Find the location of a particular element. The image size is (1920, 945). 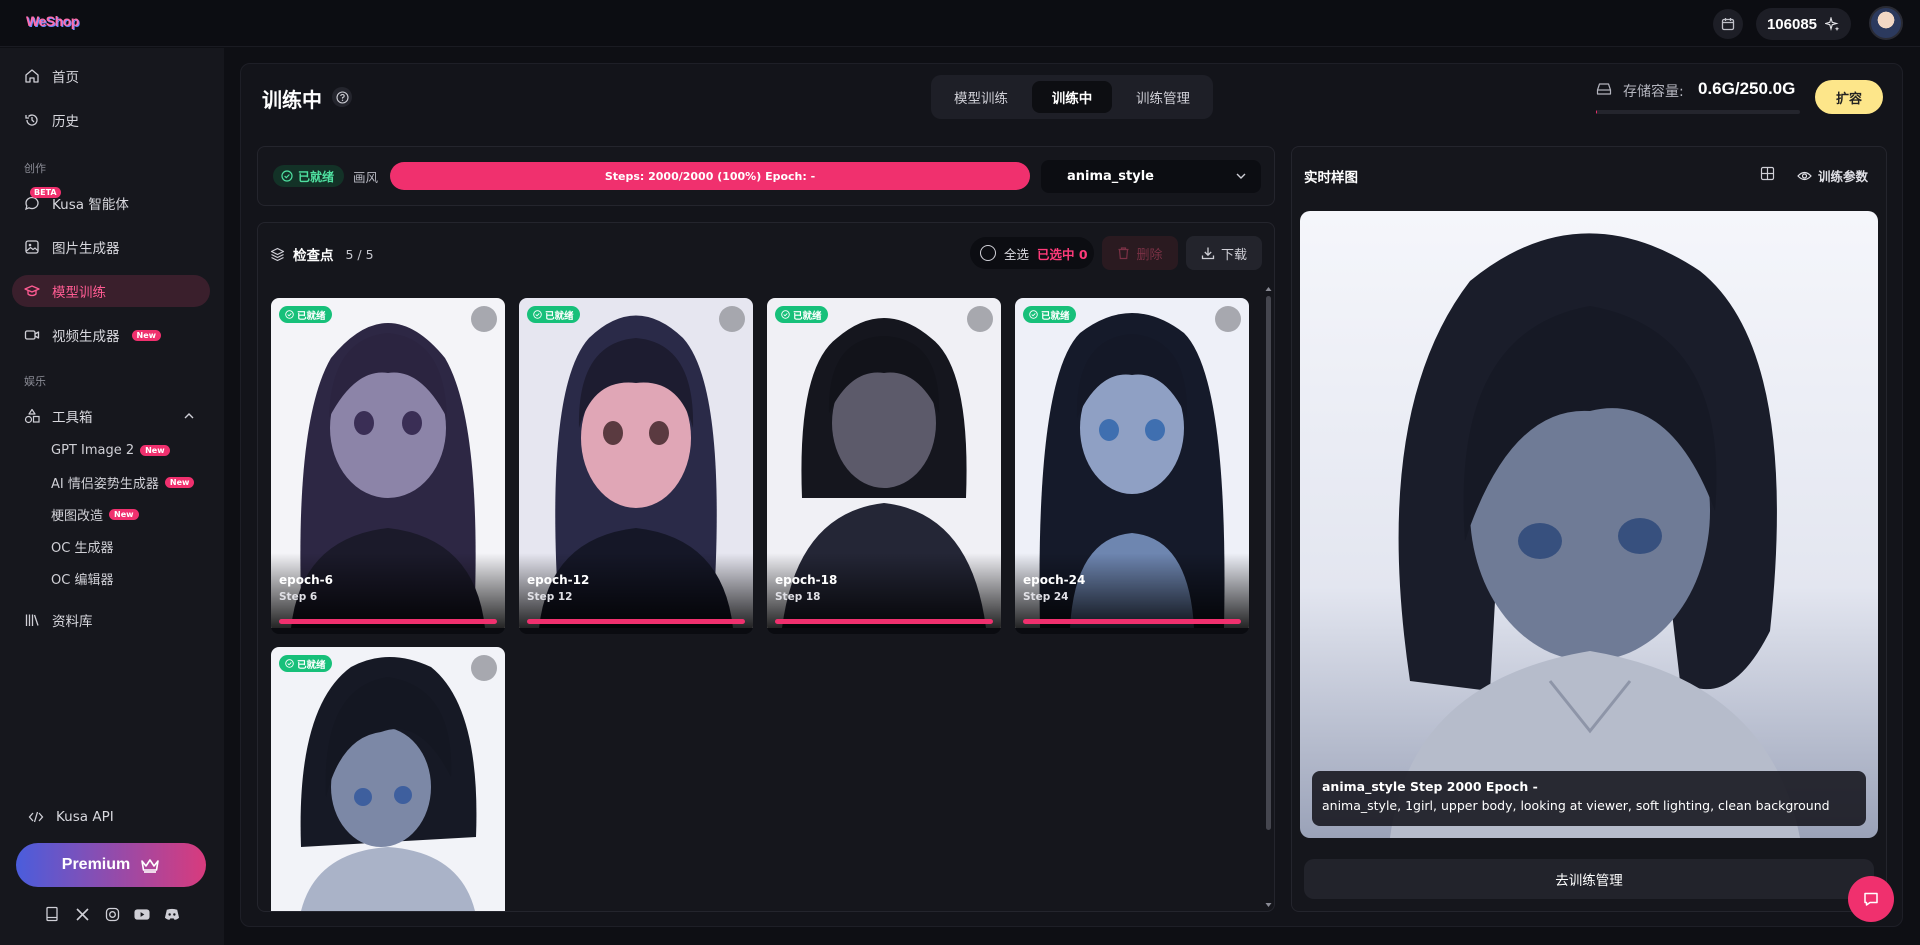

tab-model-training: 模型训练 is located at coordinates (981, 97).